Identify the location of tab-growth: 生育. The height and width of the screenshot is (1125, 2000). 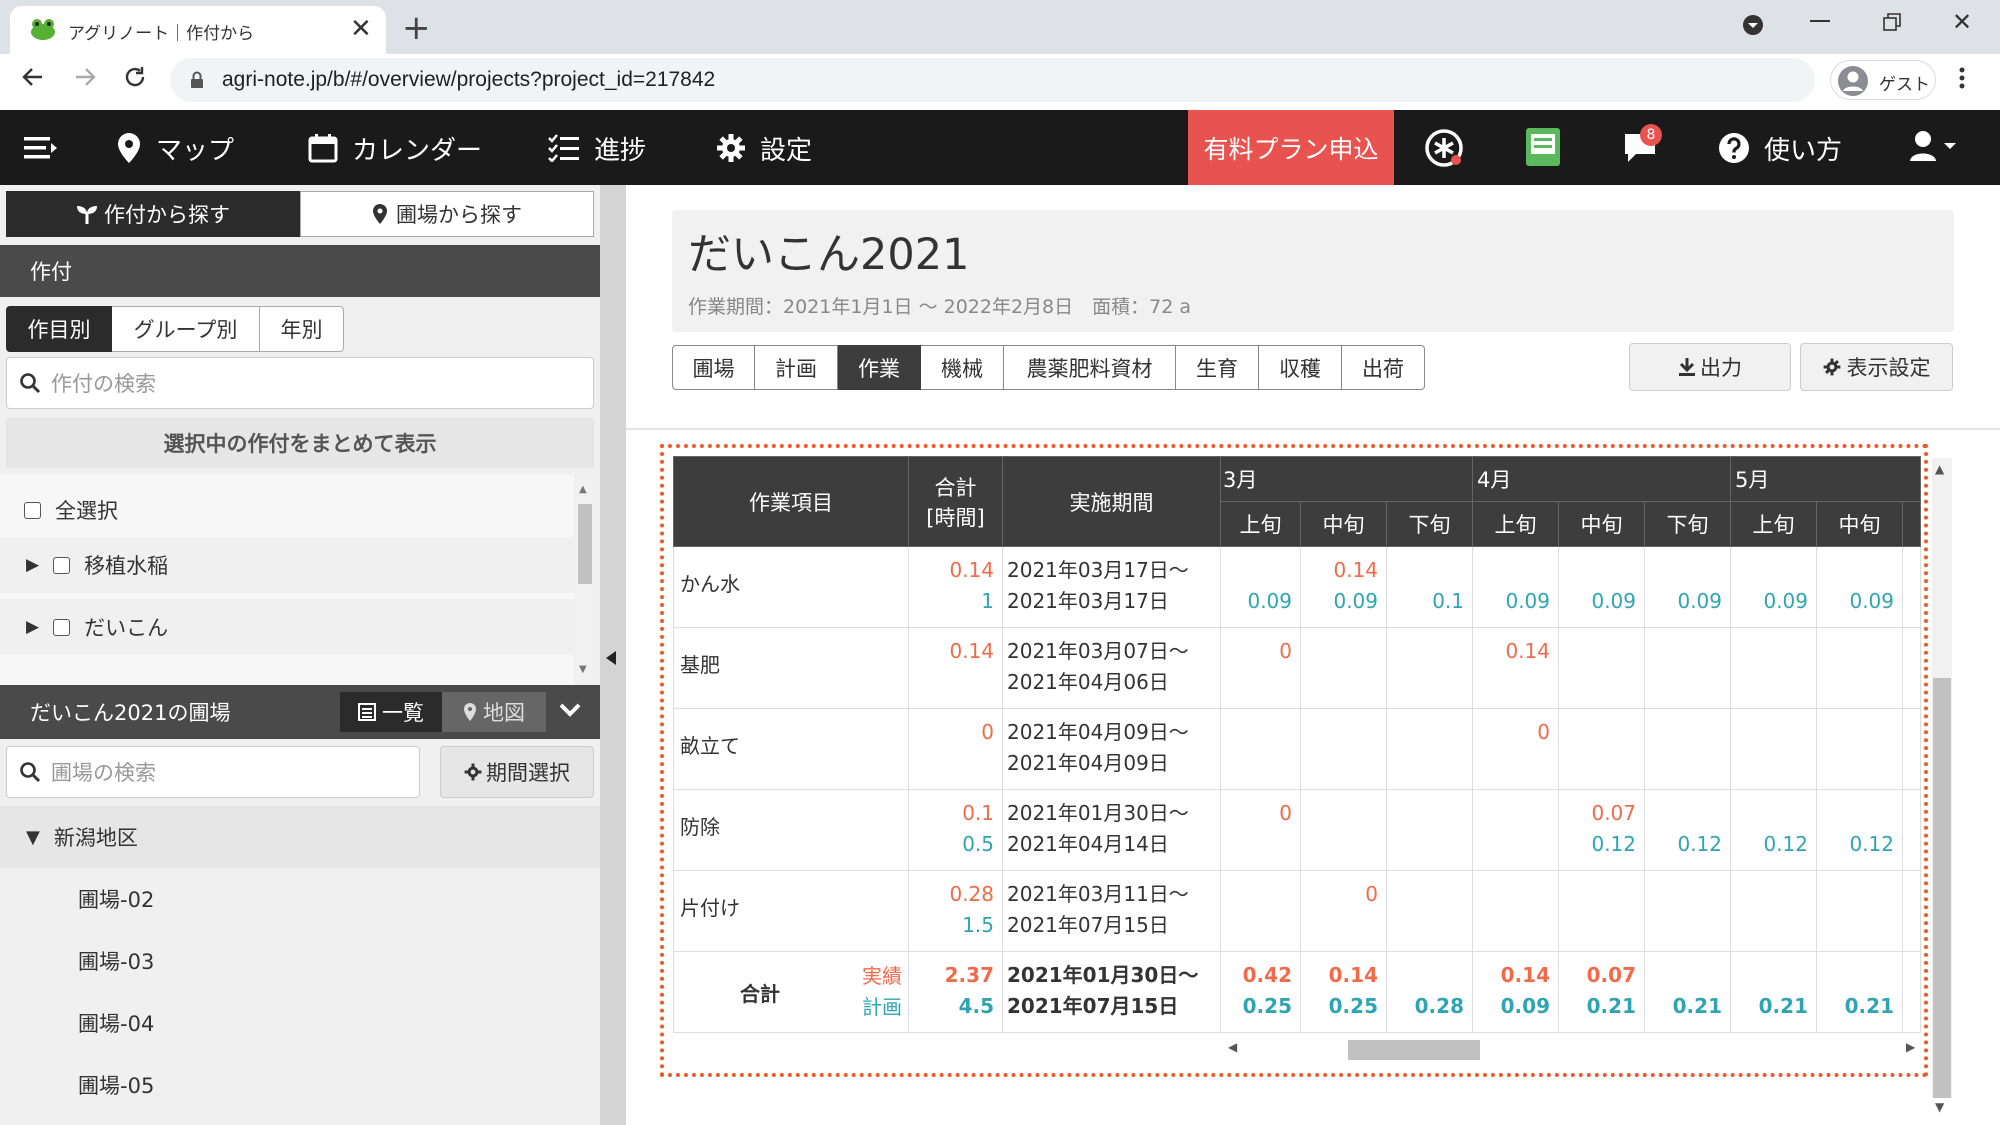
(1217, 367).